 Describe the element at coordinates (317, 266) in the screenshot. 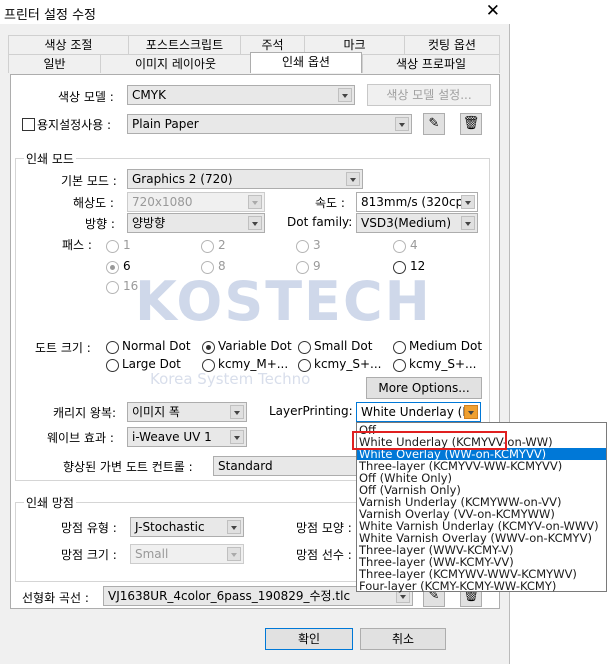

I see `pass-label-9: 9` at that location.